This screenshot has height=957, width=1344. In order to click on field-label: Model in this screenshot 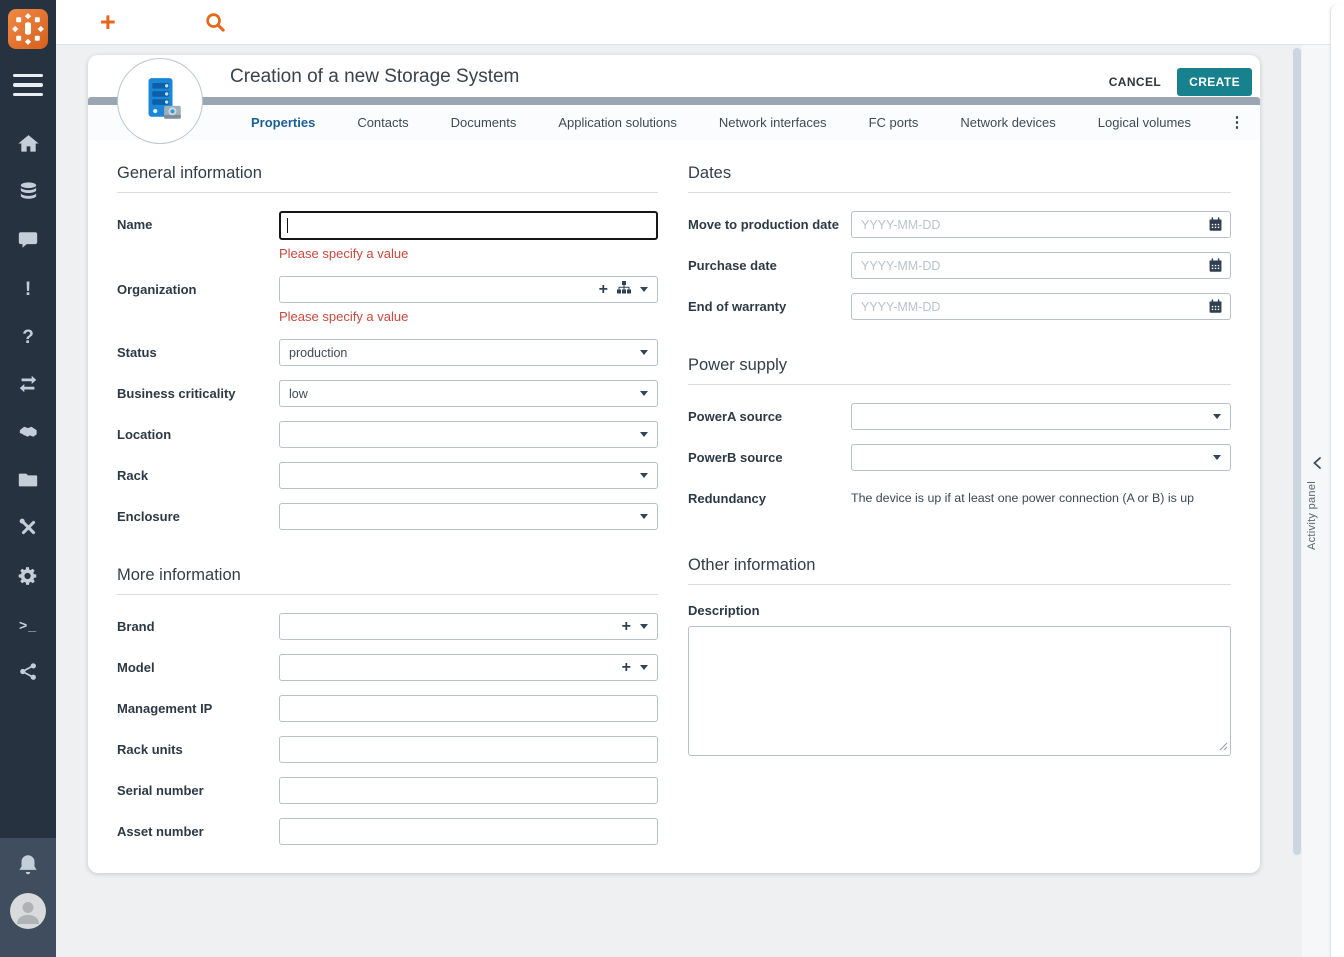, I will do `click(136, 667)`.